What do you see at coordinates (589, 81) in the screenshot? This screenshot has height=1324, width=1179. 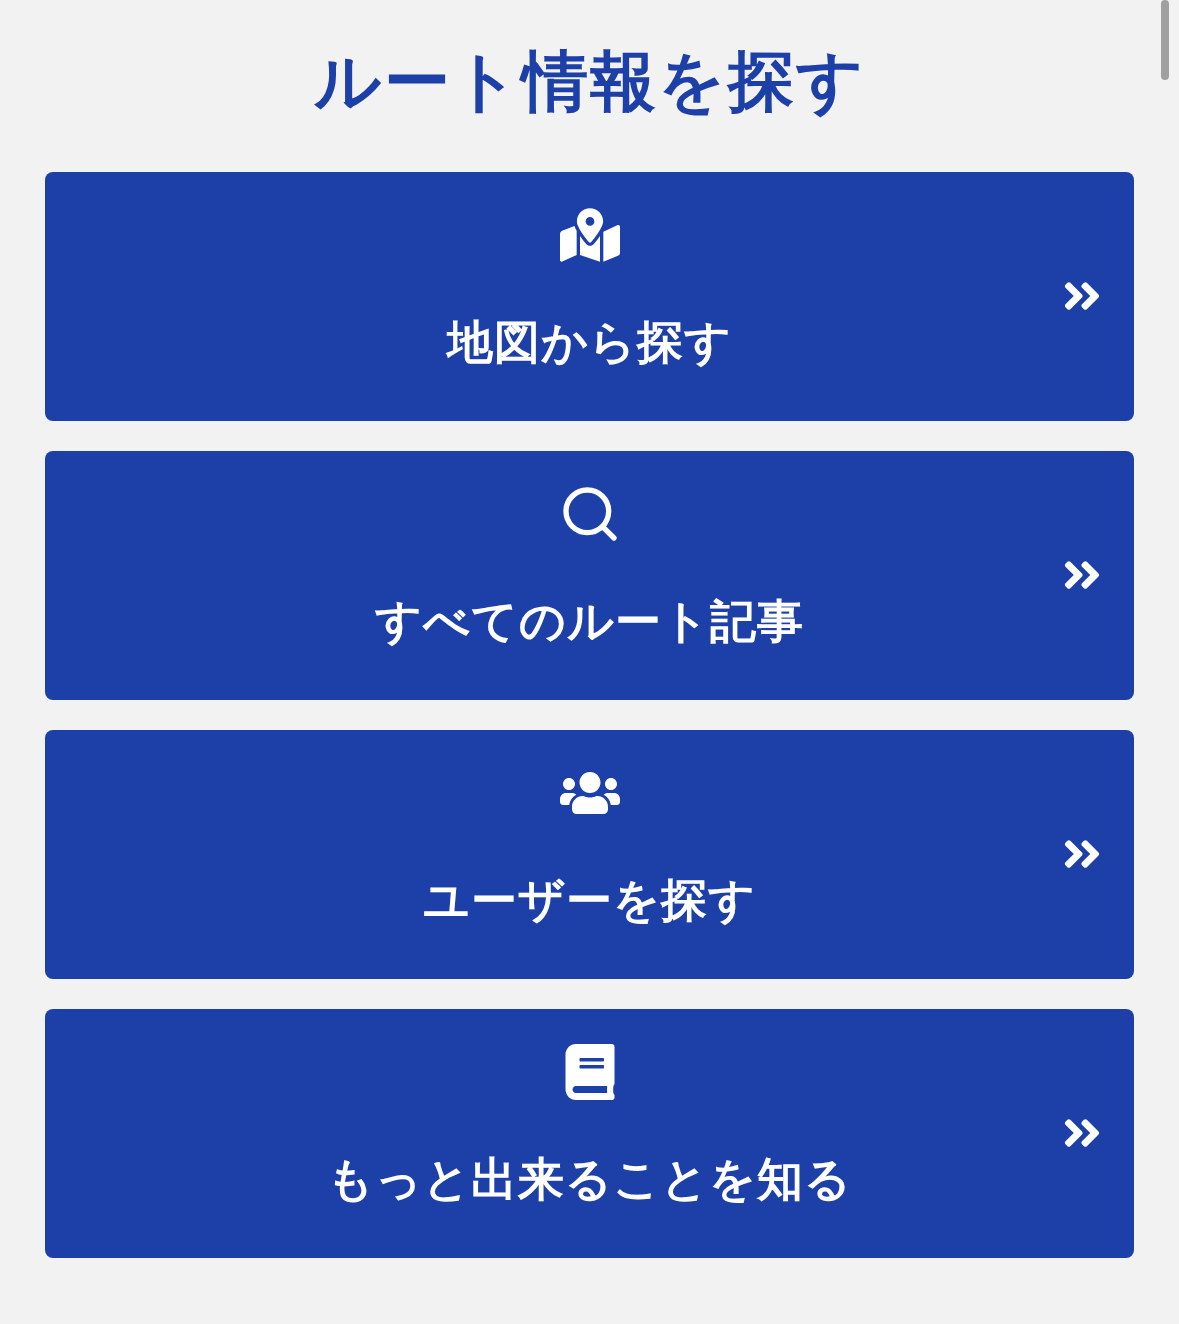 I see `page-title: ルート情報を探す` at bounding box center [589, 81].